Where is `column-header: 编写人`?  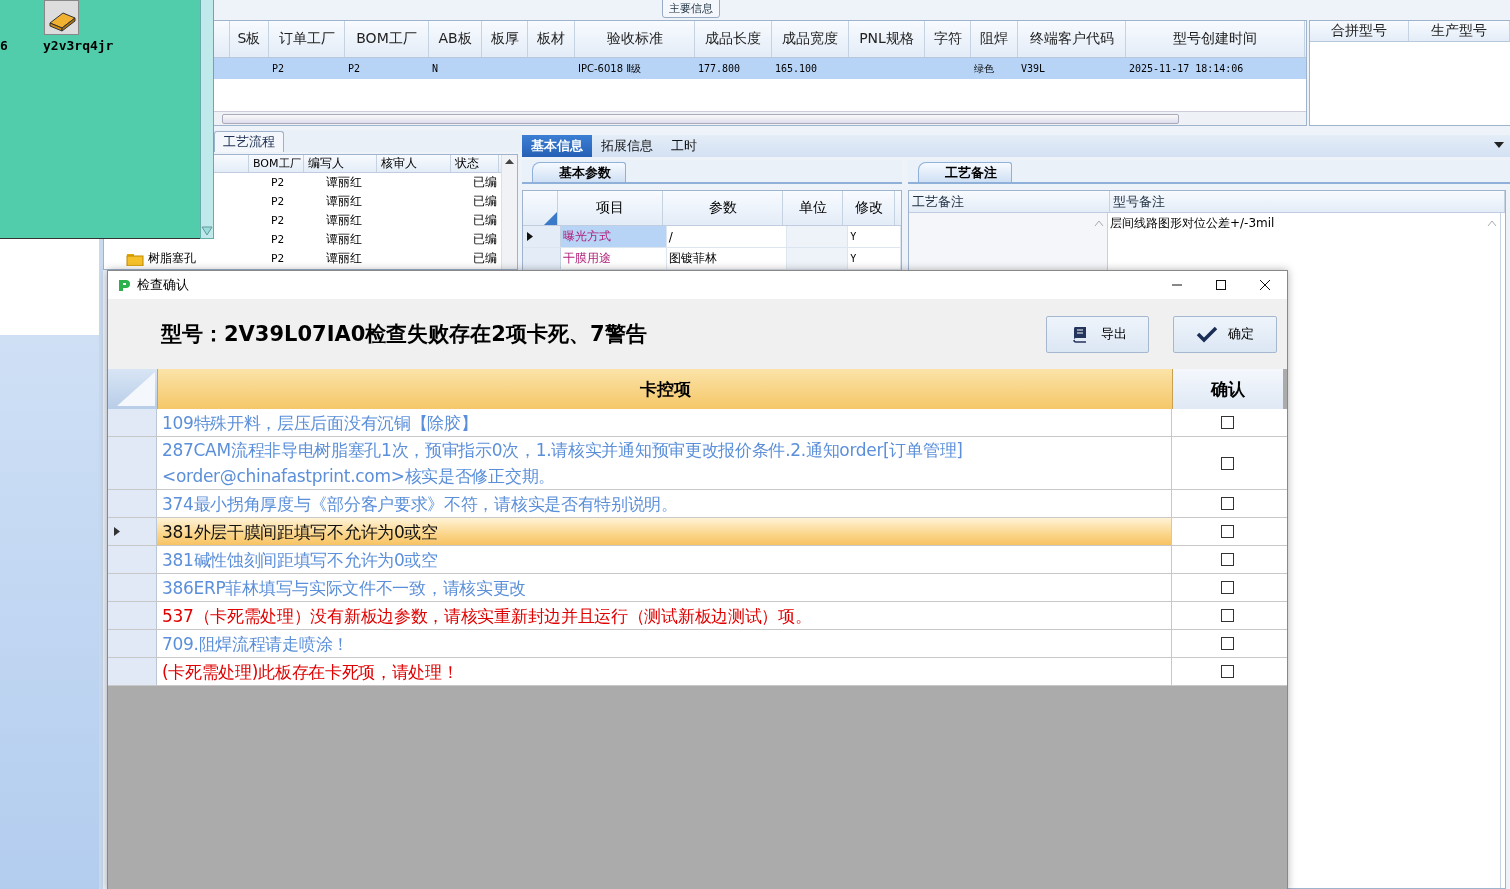 column-header: 编写人 is located at coordinates (340, 163).